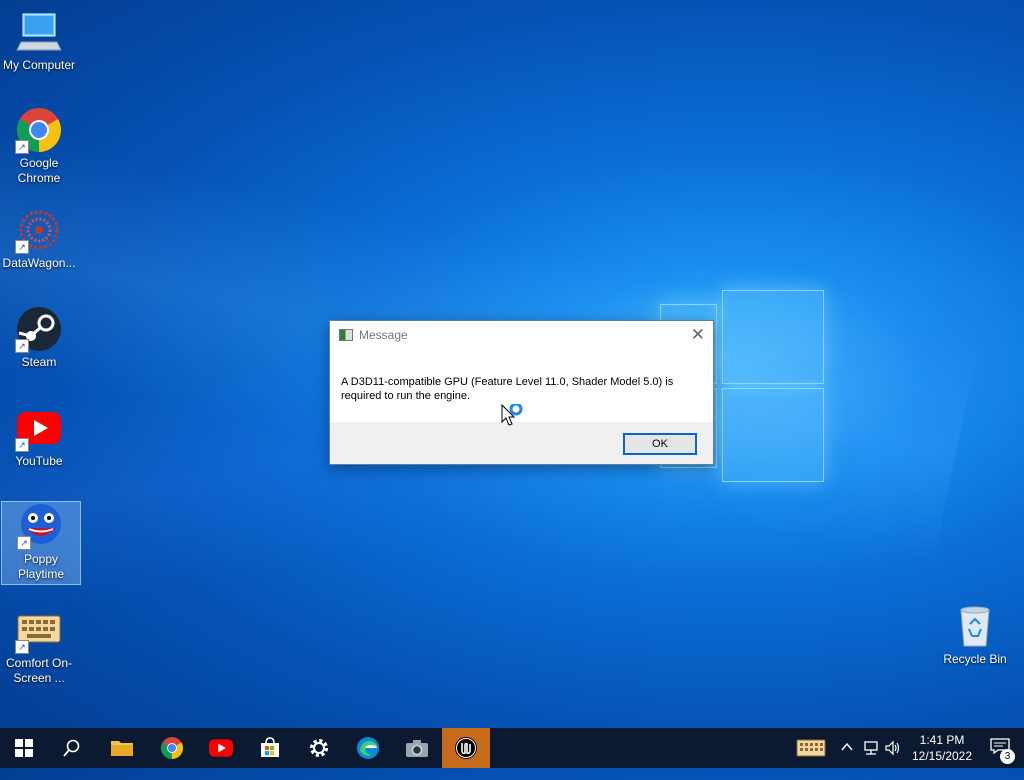 The image size is (1024, 780). Describe the element at coordinates (847, 746) in the screenshot. I see `chevron-up-icon` at that location.